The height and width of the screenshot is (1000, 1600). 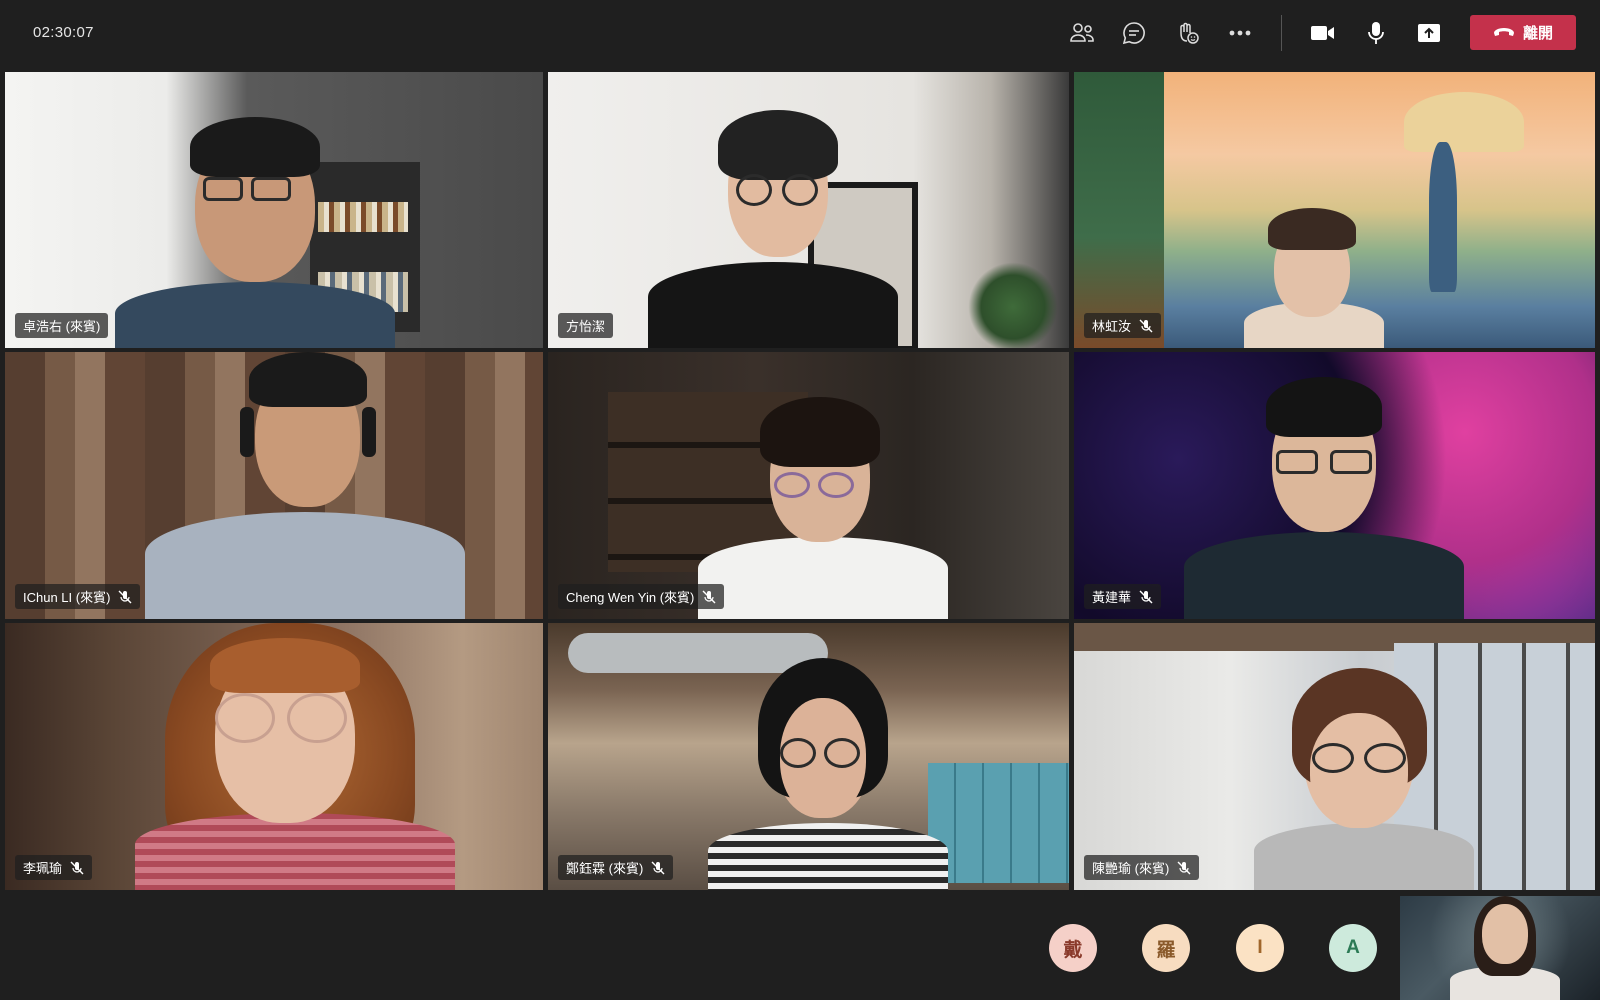 I want to click on video-tile: 黃建華, so click(x=1334, y=485).